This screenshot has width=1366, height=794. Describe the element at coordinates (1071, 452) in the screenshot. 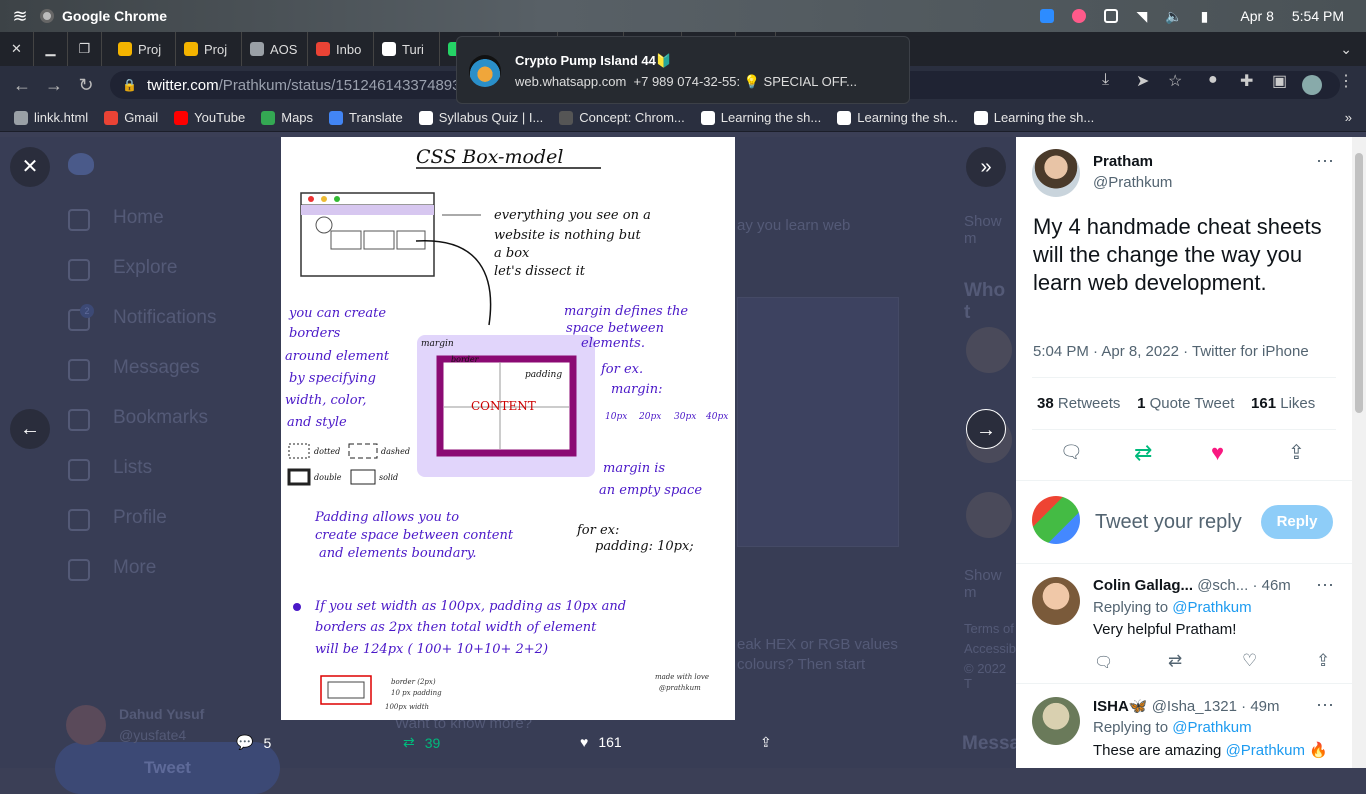

I see `reply-icon: 🗨` at that location.